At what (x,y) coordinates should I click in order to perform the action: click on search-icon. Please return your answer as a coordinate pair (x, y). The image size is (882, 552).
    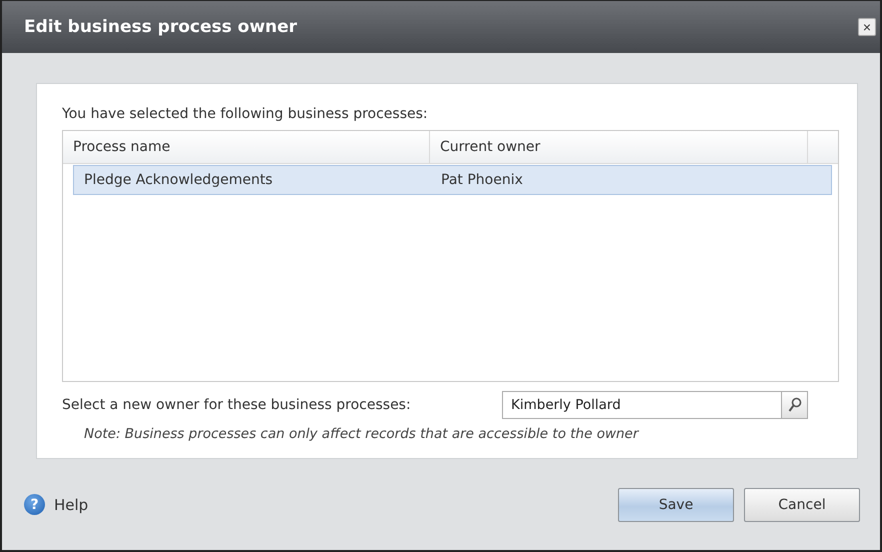
    Looking at the image, I should click on (795, 405).